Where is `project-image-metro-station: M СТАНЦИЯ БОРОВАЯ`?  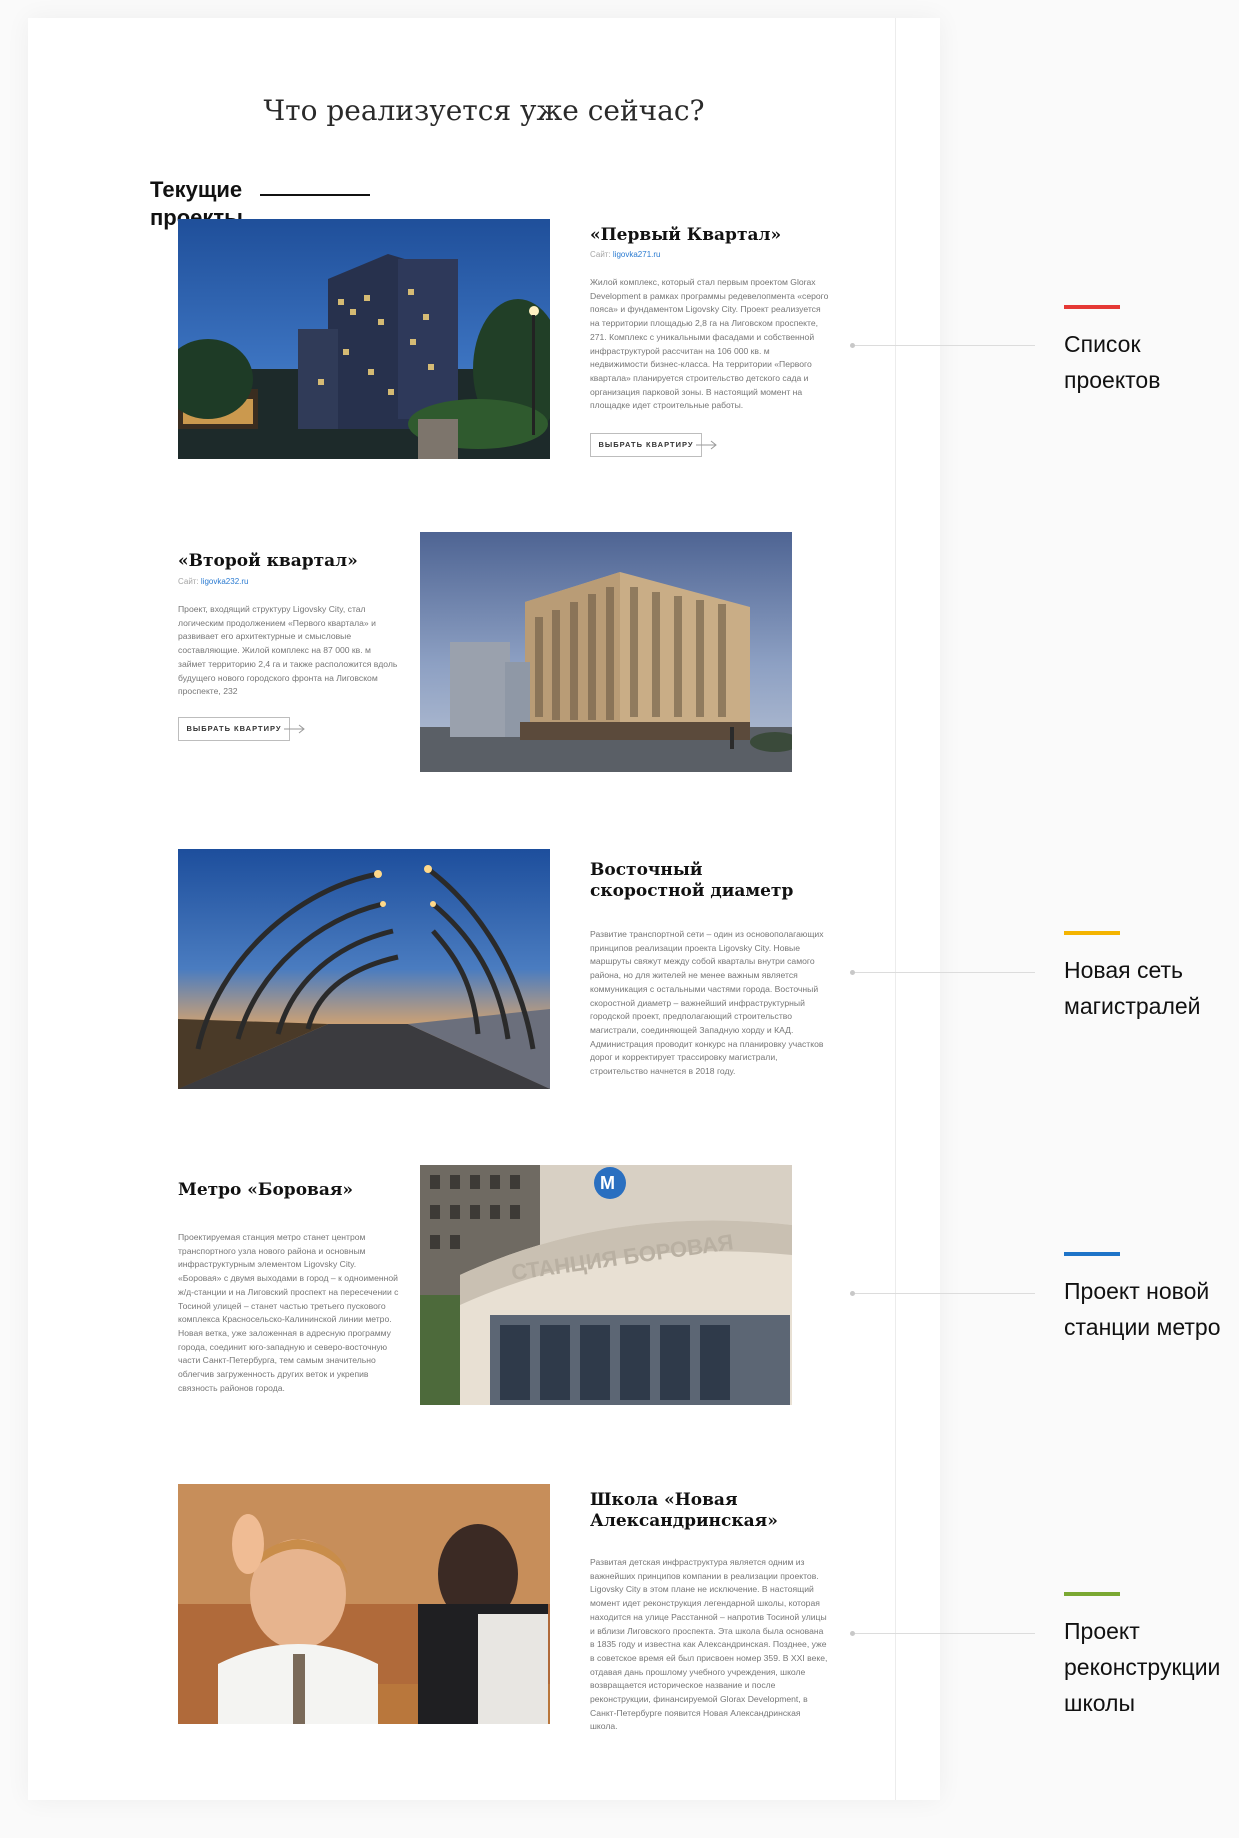 project-image-metro-station: M СТАНЦИЯ БОРОВАЯ is located at coordinates (606, 1285).